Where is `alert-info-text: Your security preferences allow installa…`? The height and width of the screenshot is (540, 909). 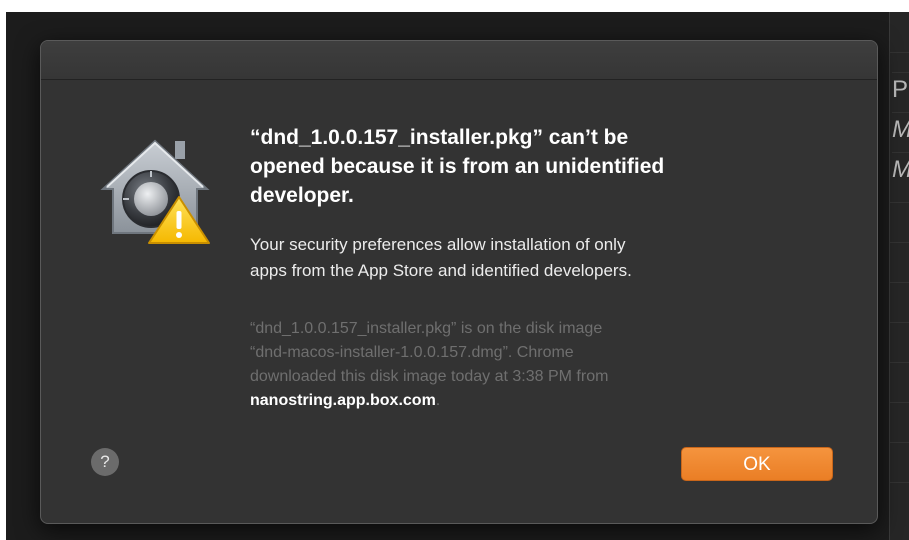 alert-info-text: Your security preferences allow installa… is located at coordinates (530, 258).